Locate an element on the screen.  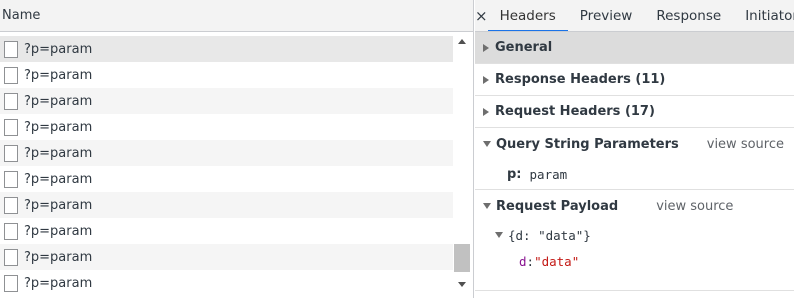
section-general: General is located at coordinates (634, 48).